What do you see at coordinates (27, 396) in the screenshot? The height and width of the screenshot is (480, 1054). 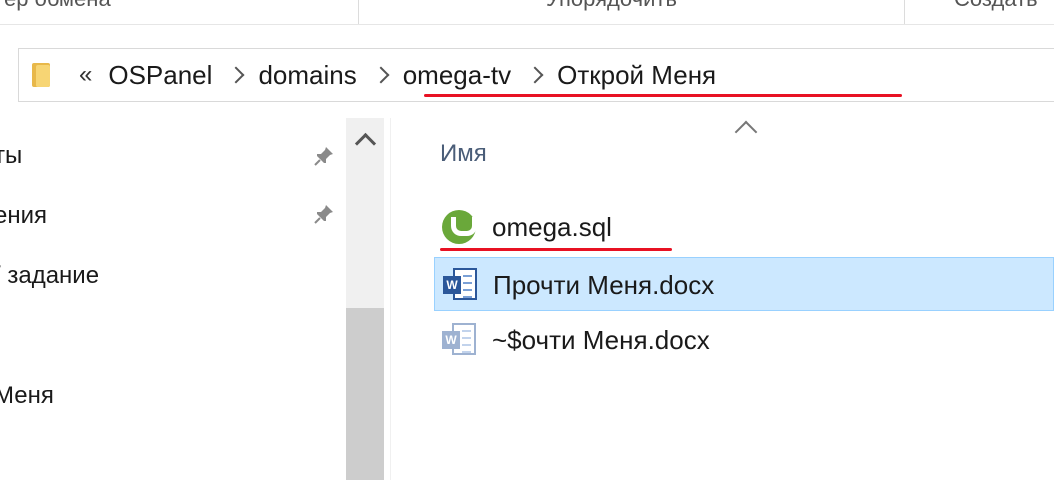 I see `nav-item: Меня` at bounding box center [27, 396].